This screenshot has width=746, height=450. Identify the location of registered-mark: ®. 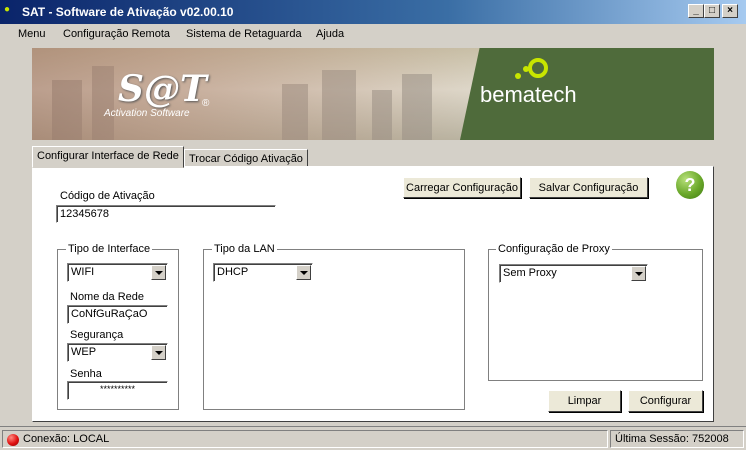
(206, 103).